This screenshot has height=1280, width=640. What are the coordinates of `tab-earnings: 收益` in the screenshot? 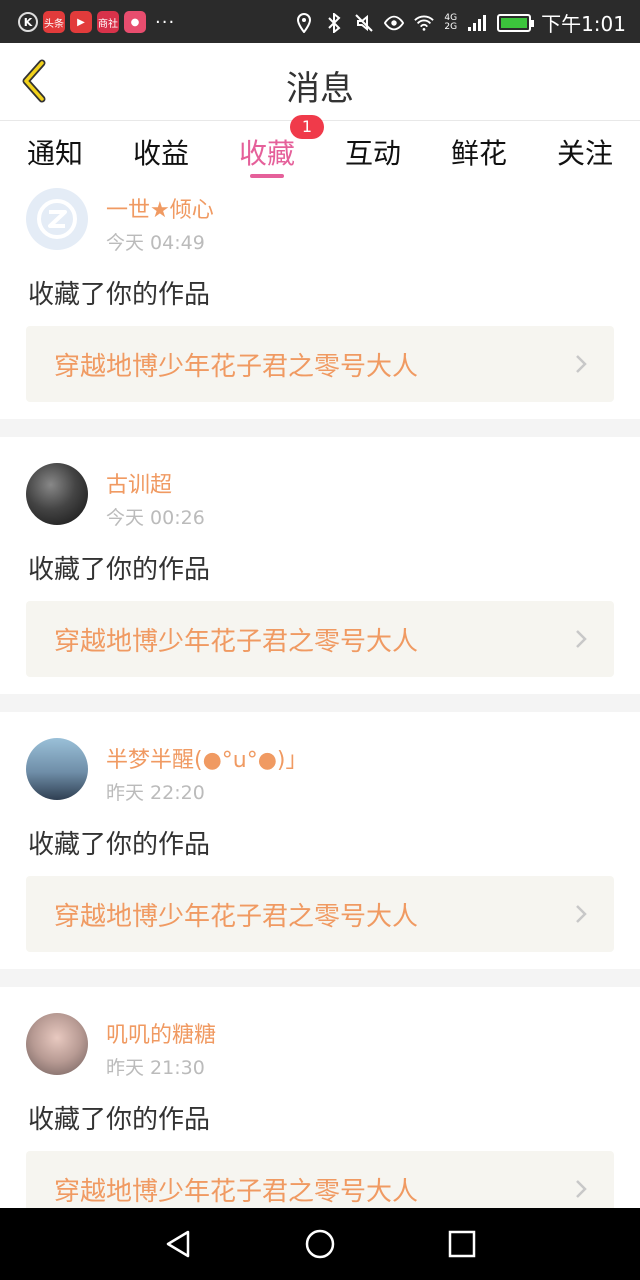 It's located at (161, 152).